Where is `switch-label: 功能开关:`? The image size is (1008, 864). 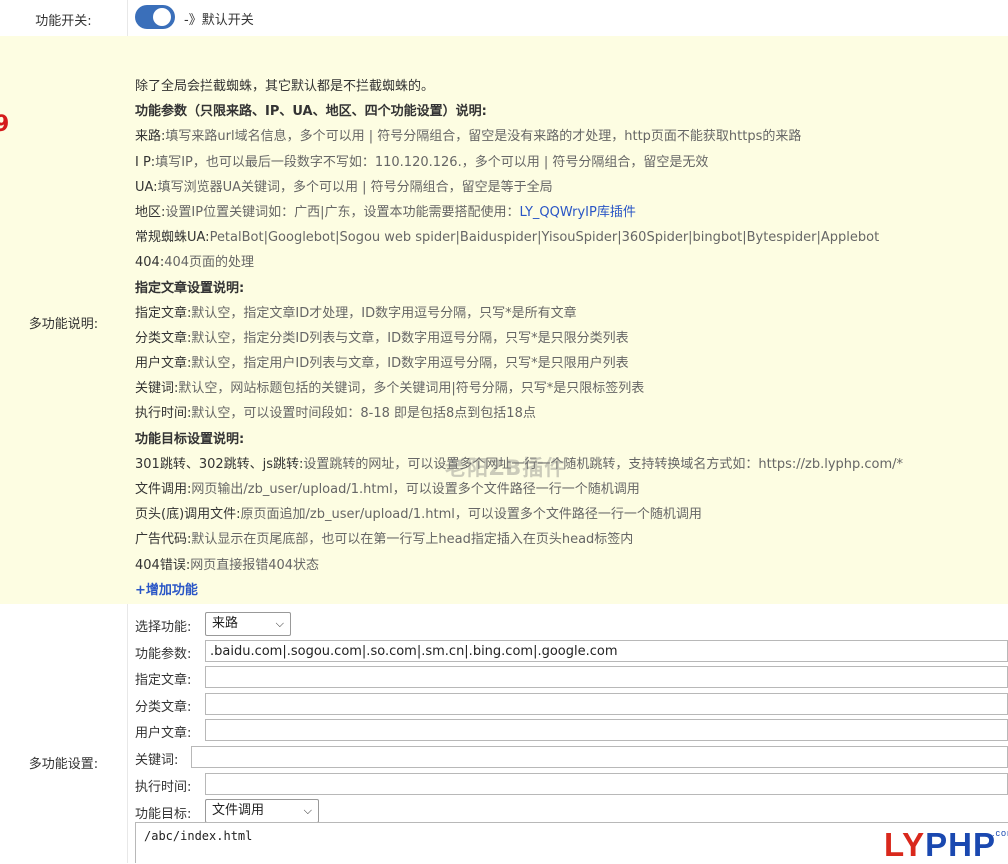
switch-label: 功能开关: is located at coordinates (63, 21).